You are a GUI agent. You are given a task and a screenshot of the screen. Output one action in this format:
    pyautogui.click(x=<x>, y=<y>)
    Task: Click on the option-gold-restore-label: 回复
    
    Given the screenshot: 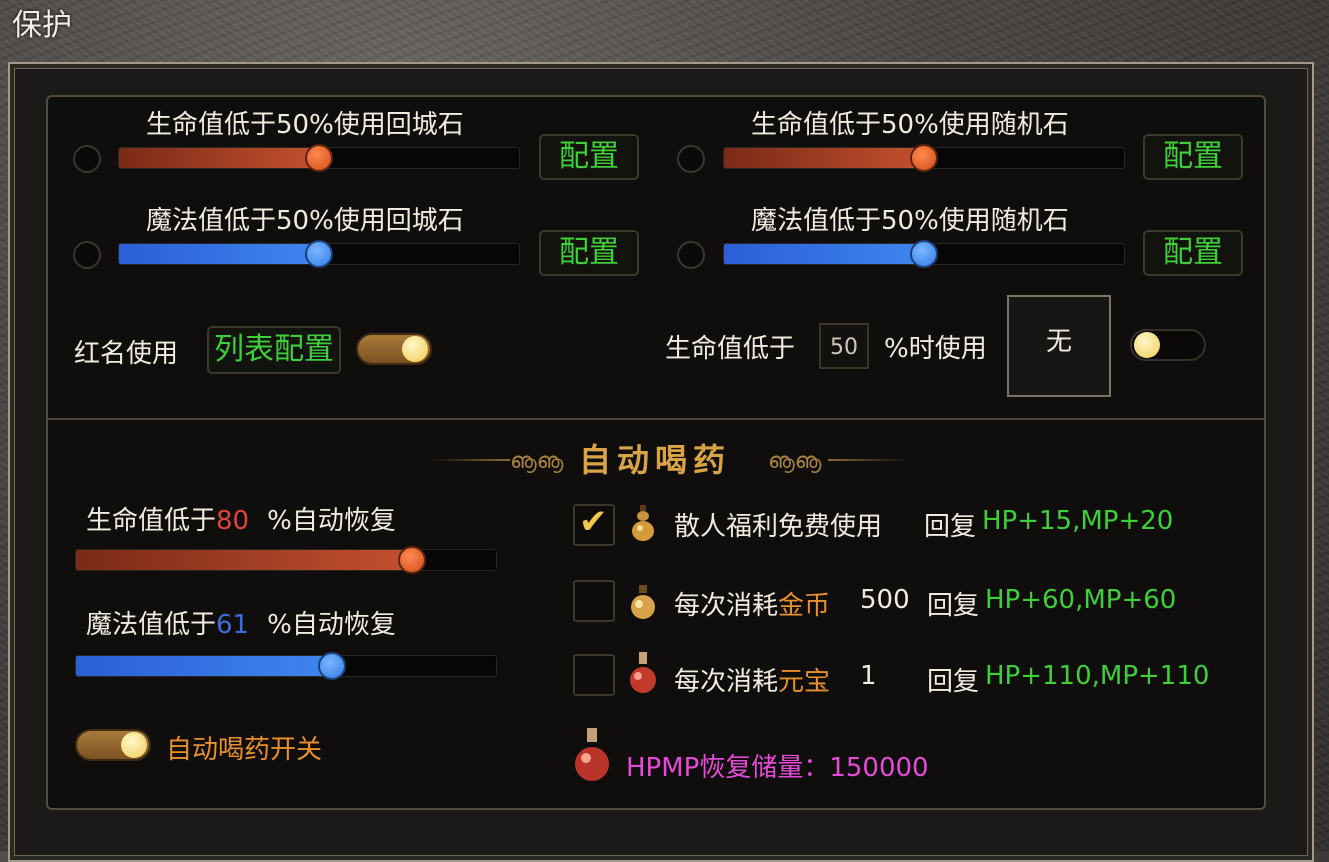 What is the action you would take?
    pyautogui.click(x=953, y=606)
    